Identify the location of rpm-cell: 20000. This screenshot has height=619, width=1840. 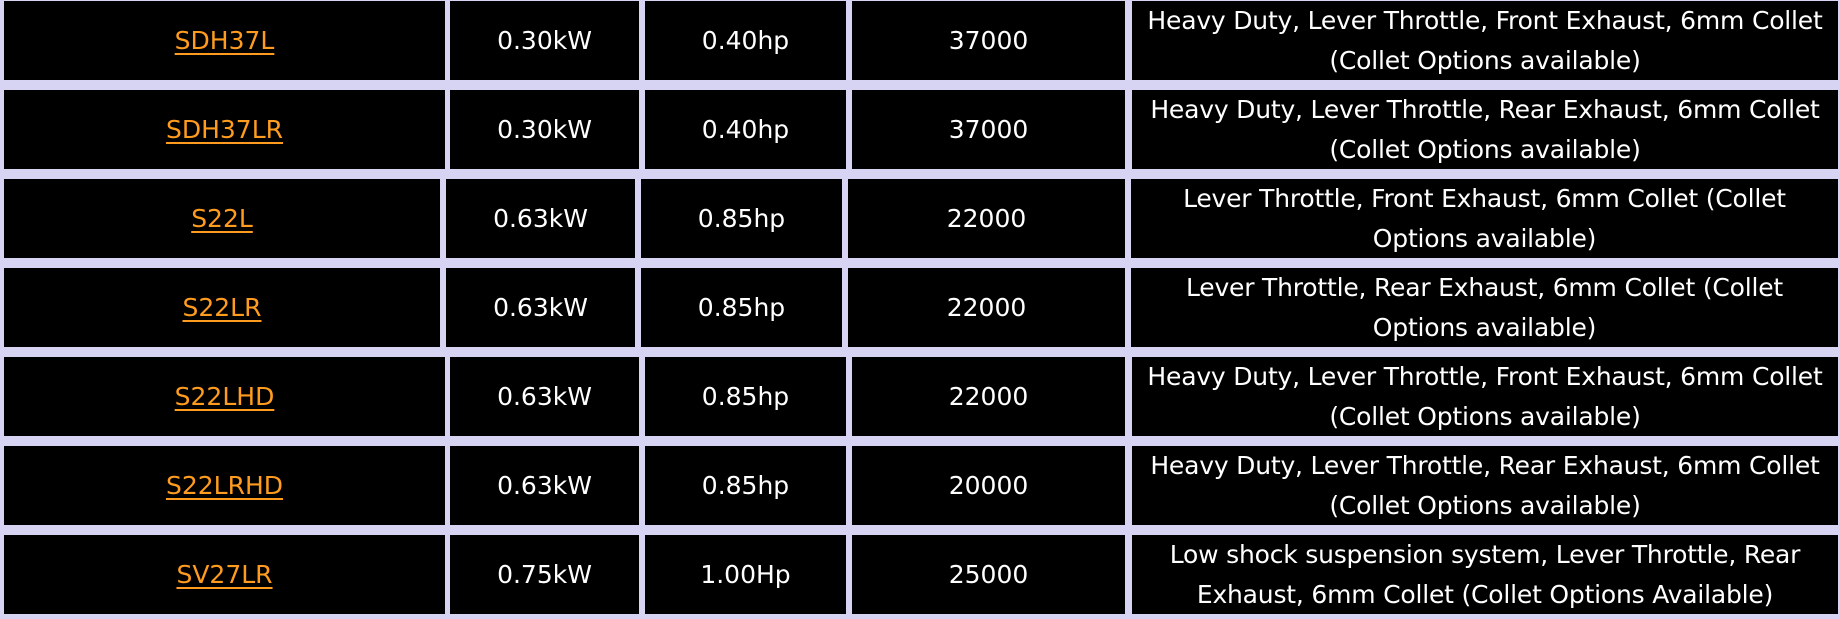
(988, 485).